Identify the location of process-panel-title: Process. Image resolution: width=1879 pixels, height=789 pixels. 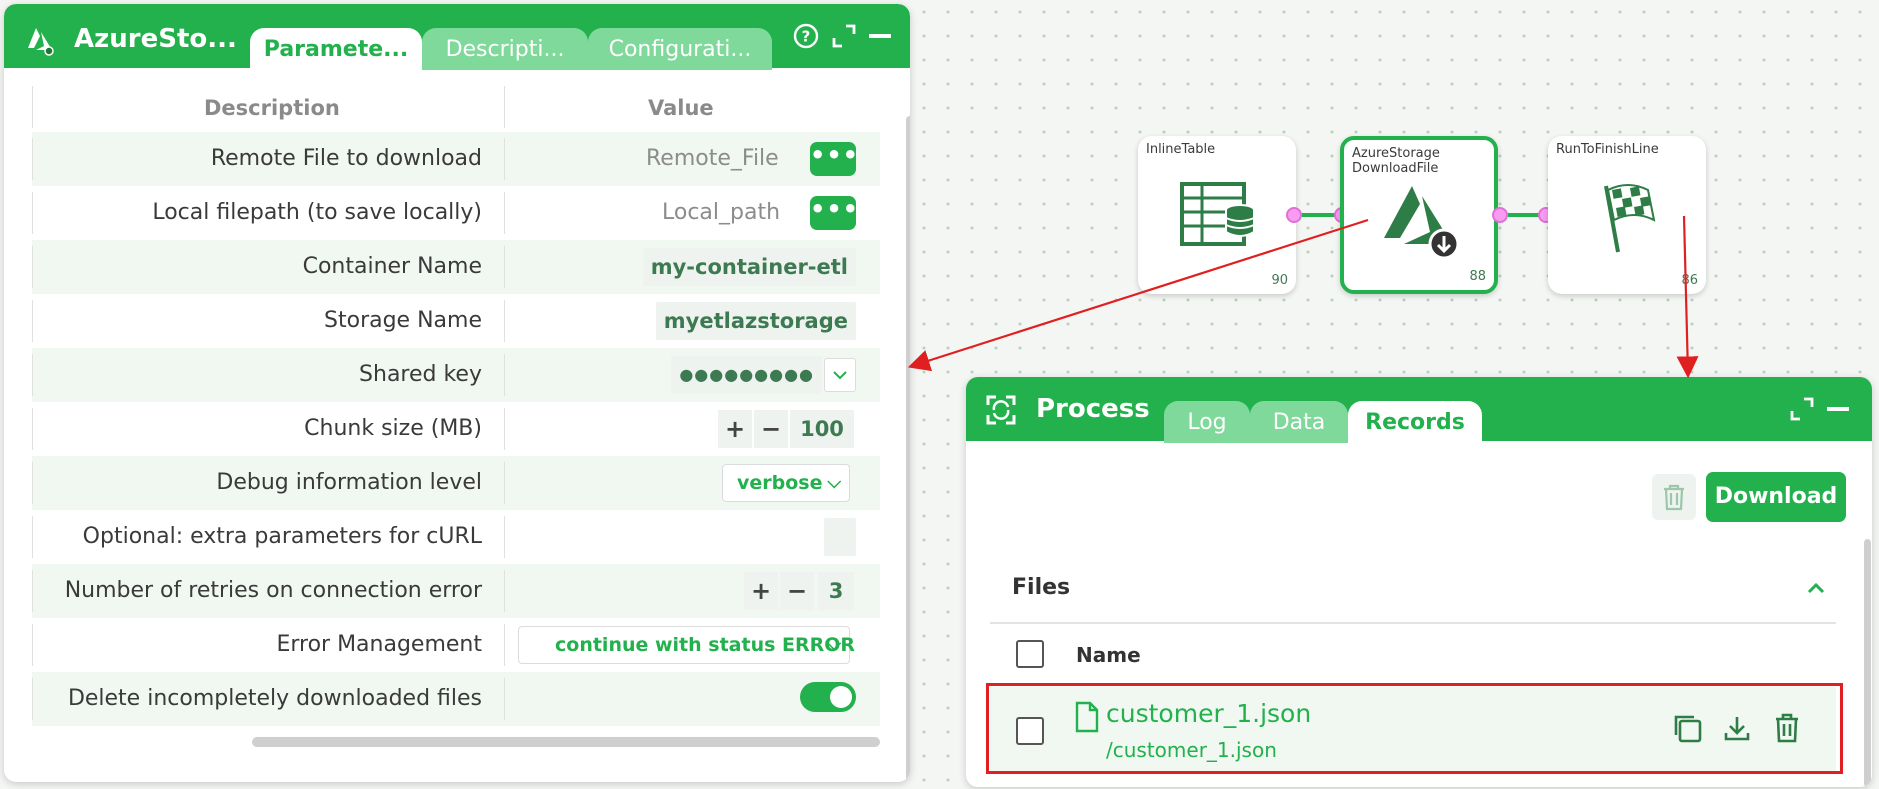
(1093, 409).